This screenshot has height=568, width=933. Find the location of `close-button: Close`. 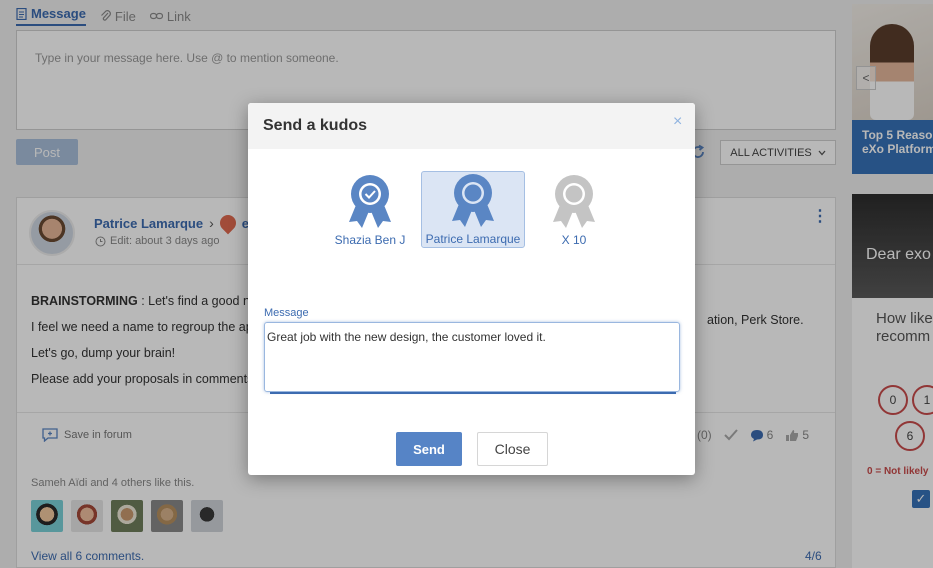

close-button: Close is located at coordinates (512, 449).